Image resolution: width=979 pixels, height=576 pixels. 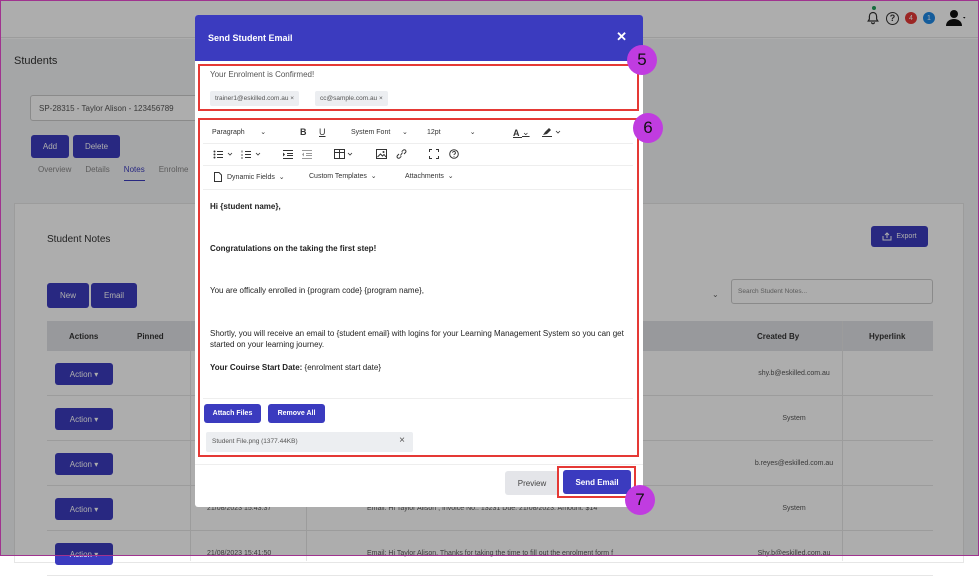 What do you see at coordinates (532, 483) in the screenshot?
I see `preview-button: Preview` at bounding box center [532, 483].